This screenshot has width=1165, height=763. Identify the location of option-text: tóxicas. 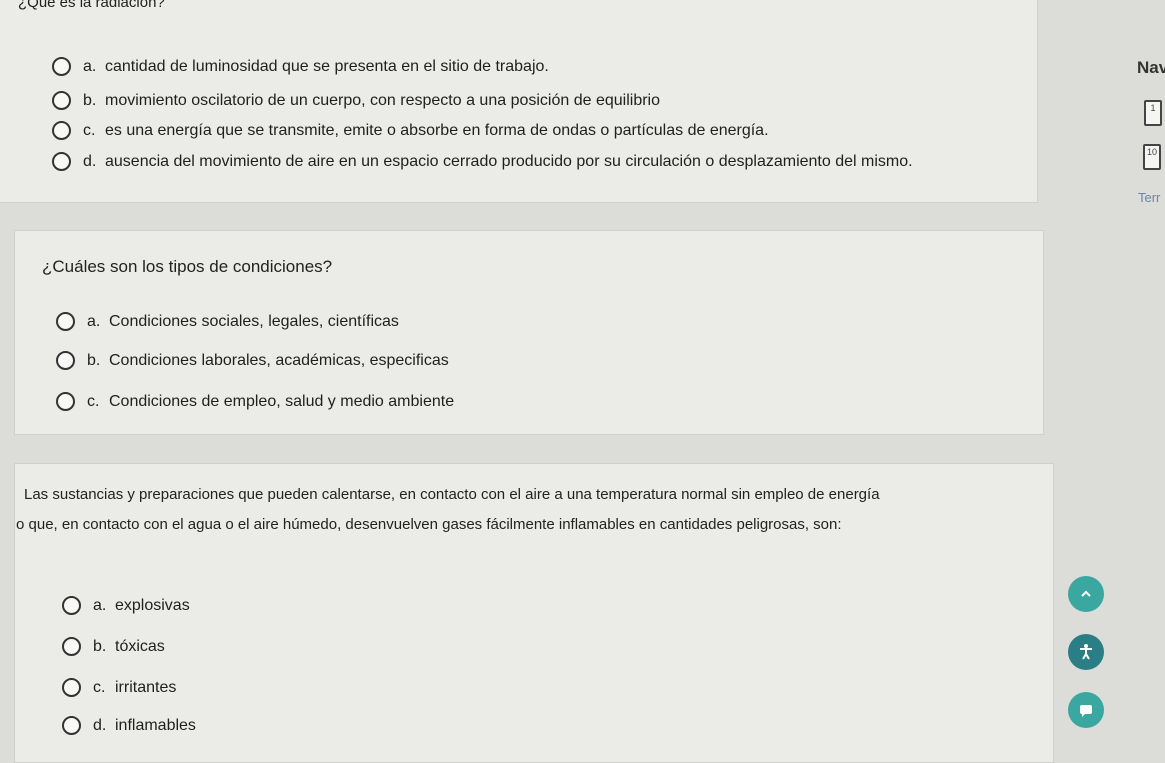
(140, 646).